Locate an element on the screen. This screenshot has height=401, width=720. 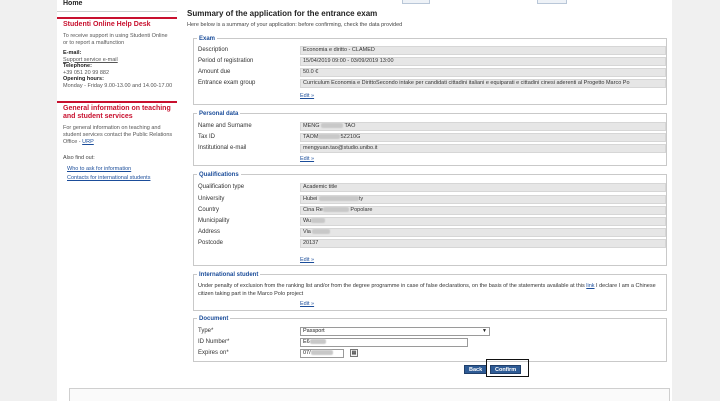
exam-row: Description Economia e diritto - CLAMED is located at coordinates (430, 51).